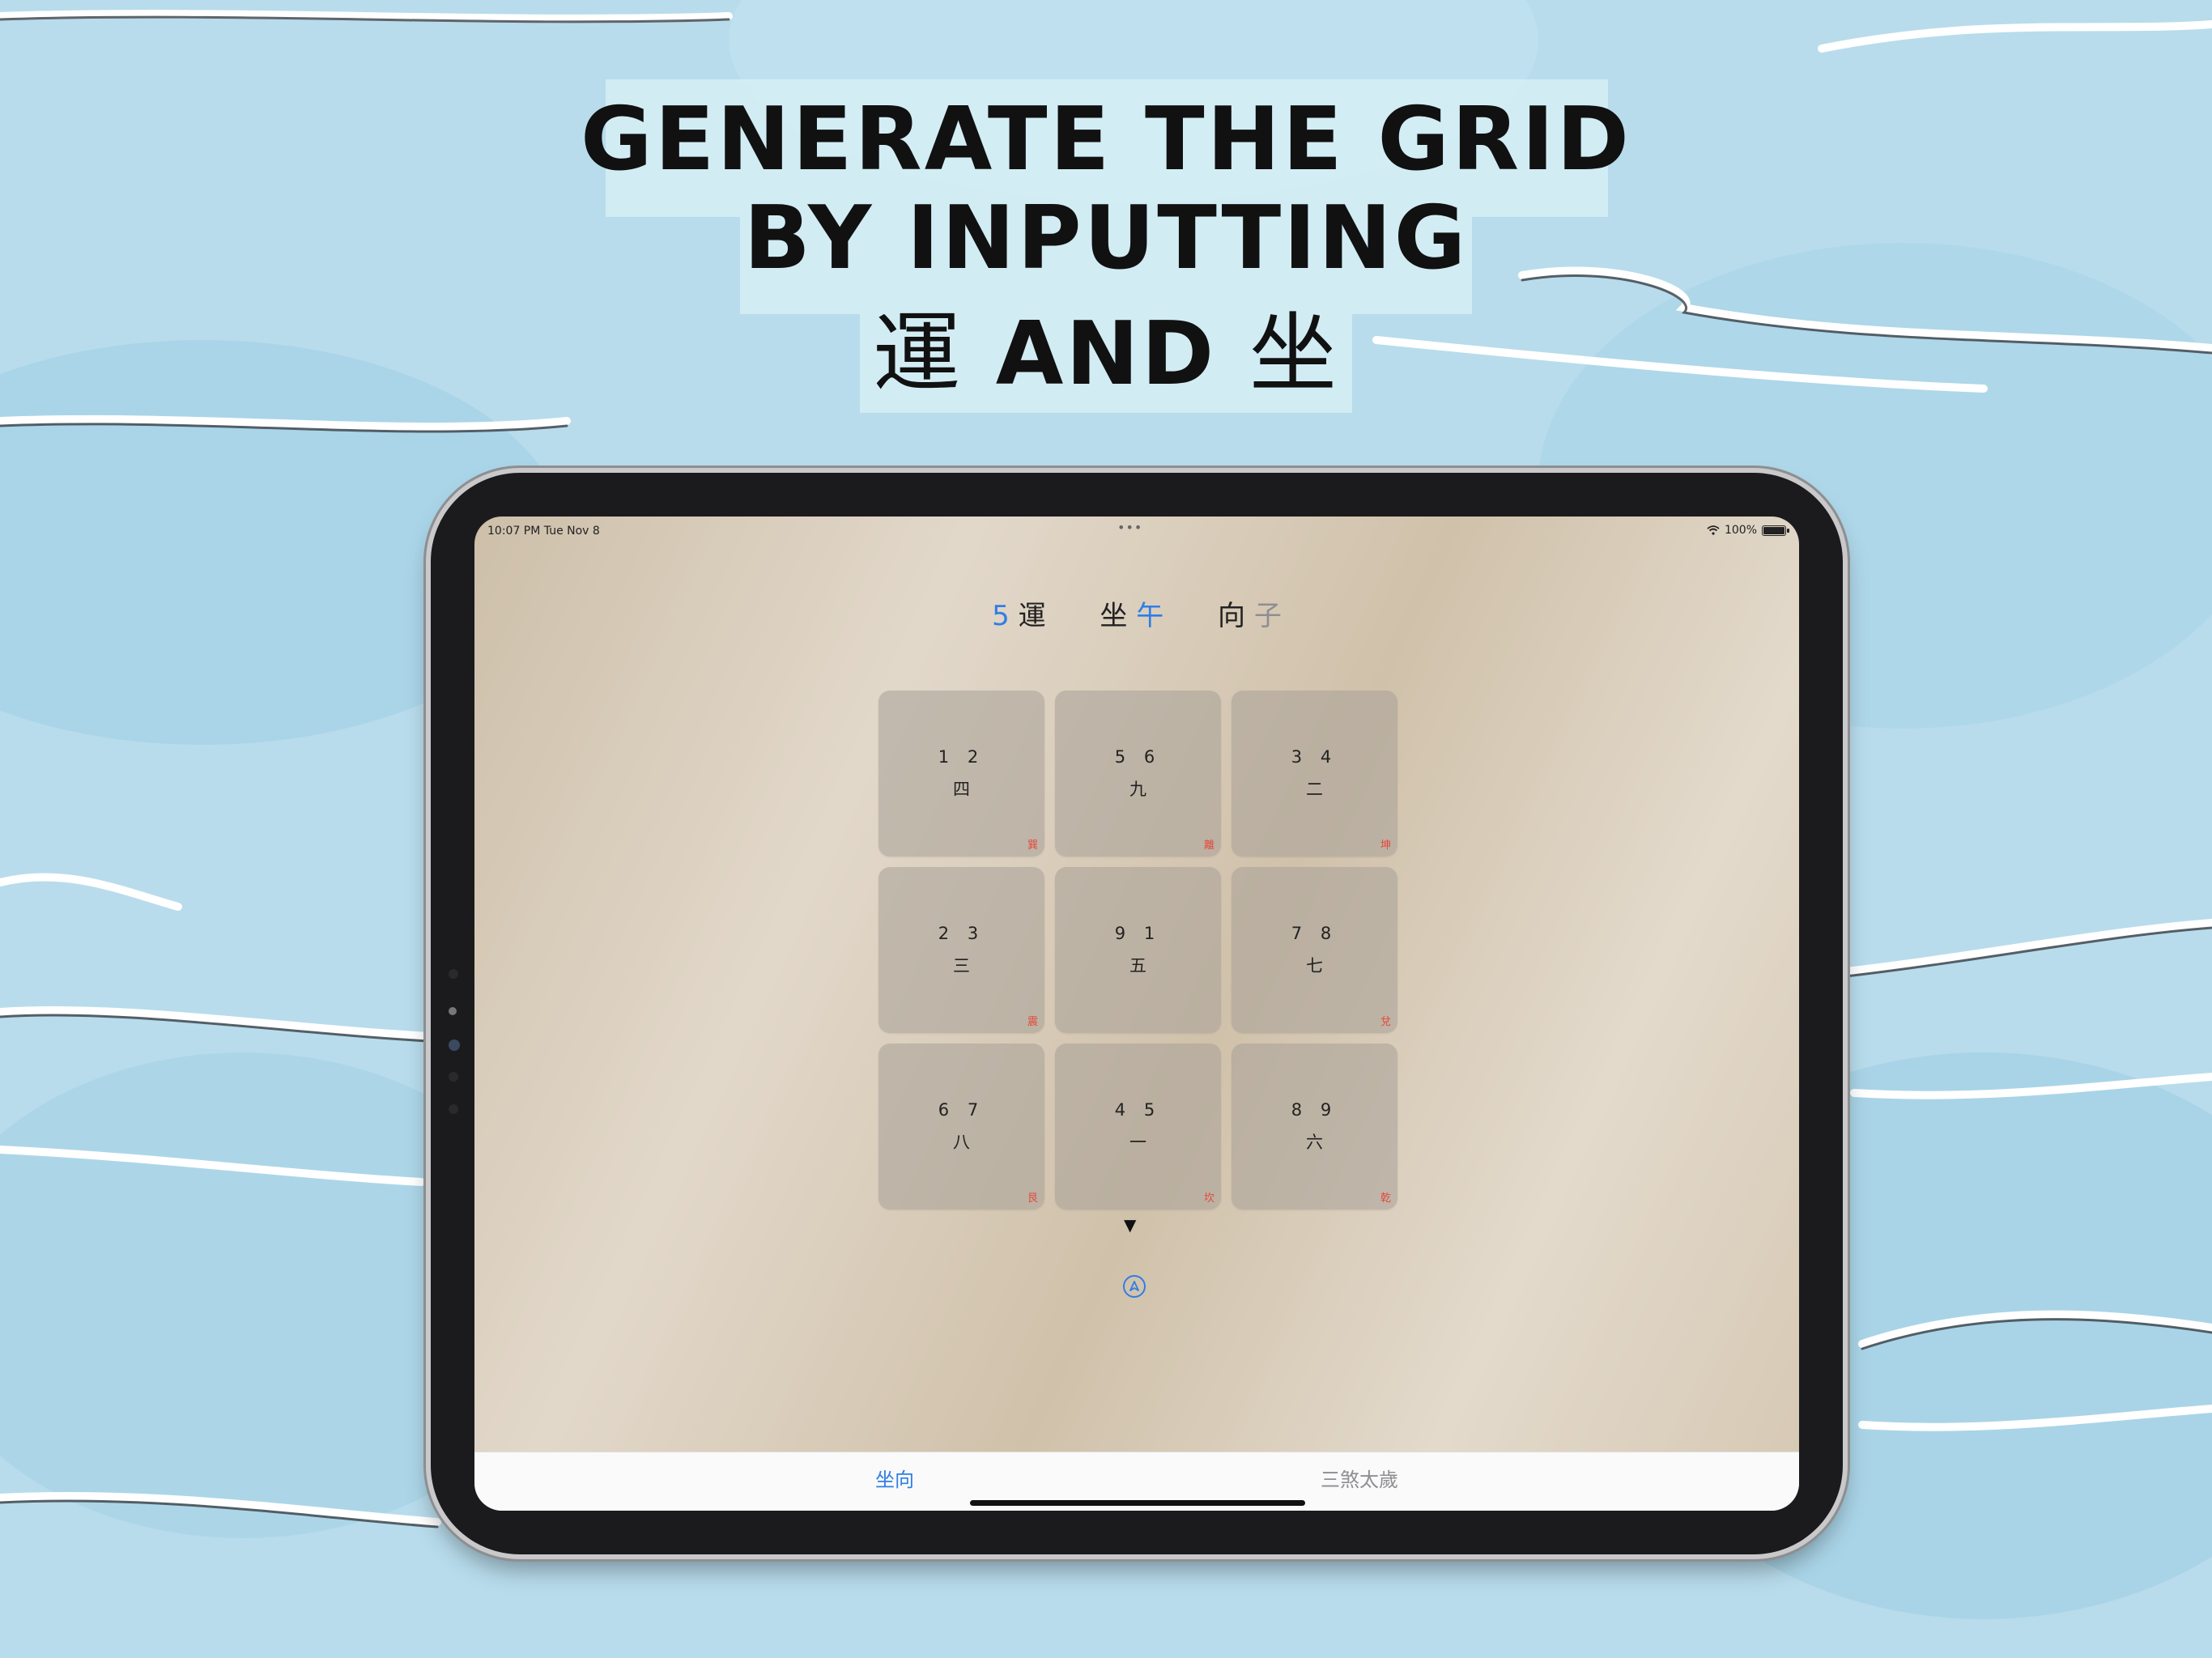  I want to click on grid-cell: 2 3 三 震, so click(961, 950).